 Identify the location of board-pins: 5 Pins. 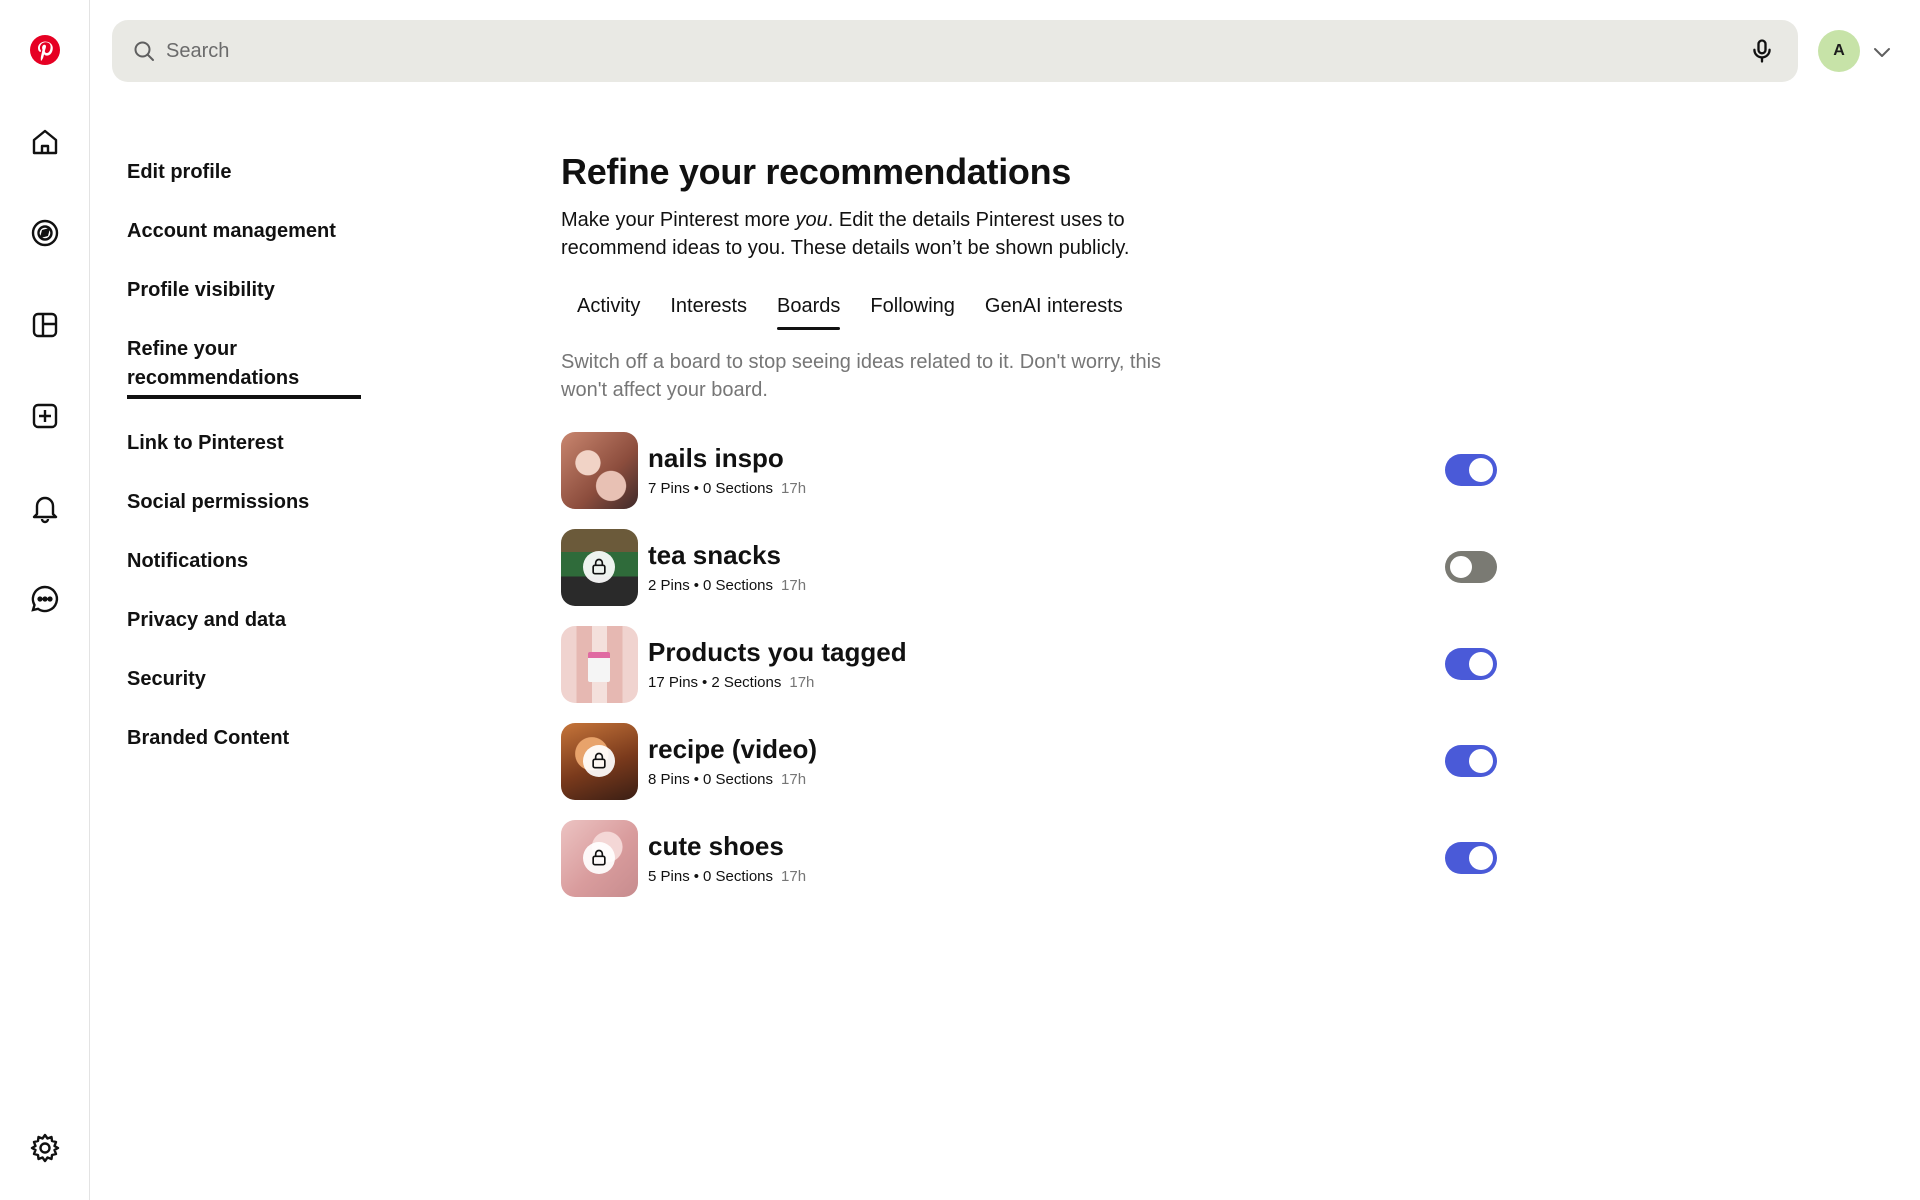
(669, 876).